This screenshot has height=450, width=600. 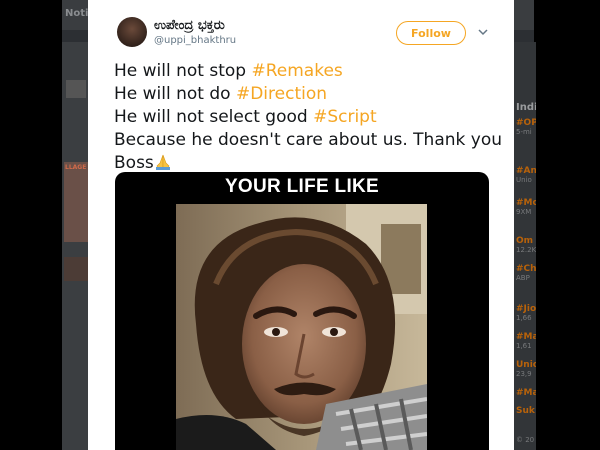 I want to click on user-handle: @uppi_bhakthru, so click(x=195, y=40).